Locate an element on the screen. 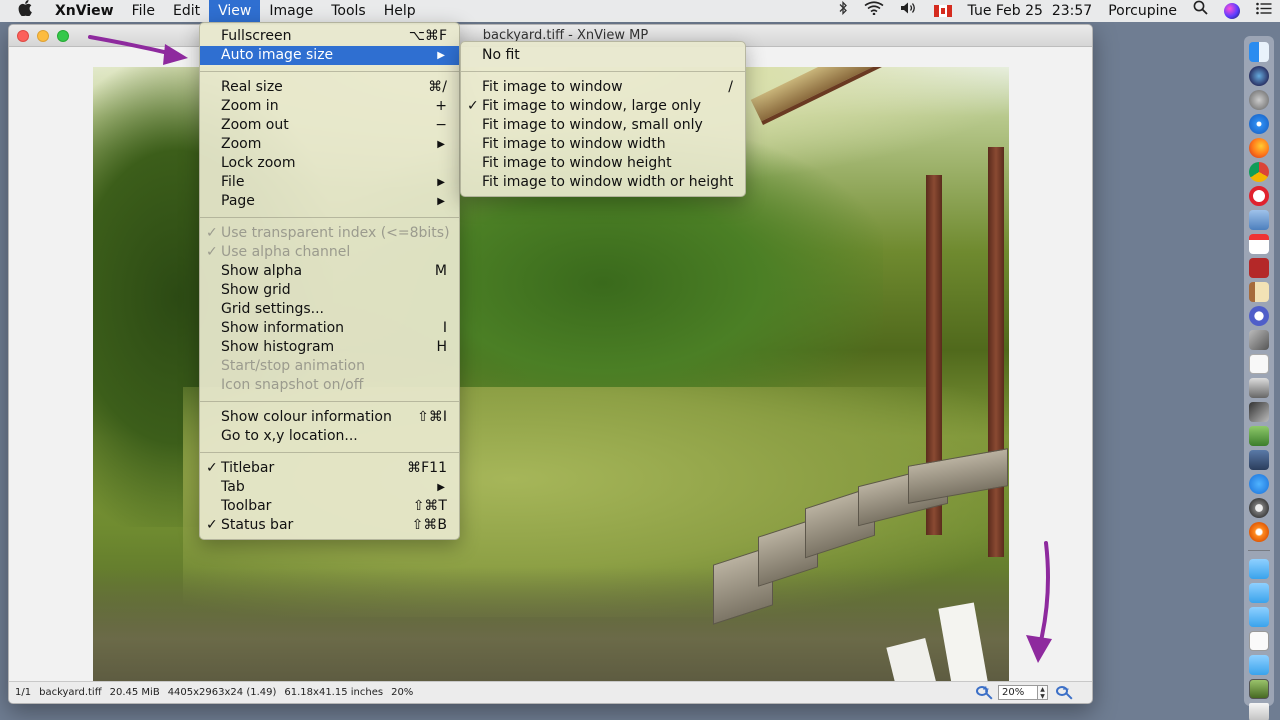  preview-app-icon is located at coordinates (1259, 220).